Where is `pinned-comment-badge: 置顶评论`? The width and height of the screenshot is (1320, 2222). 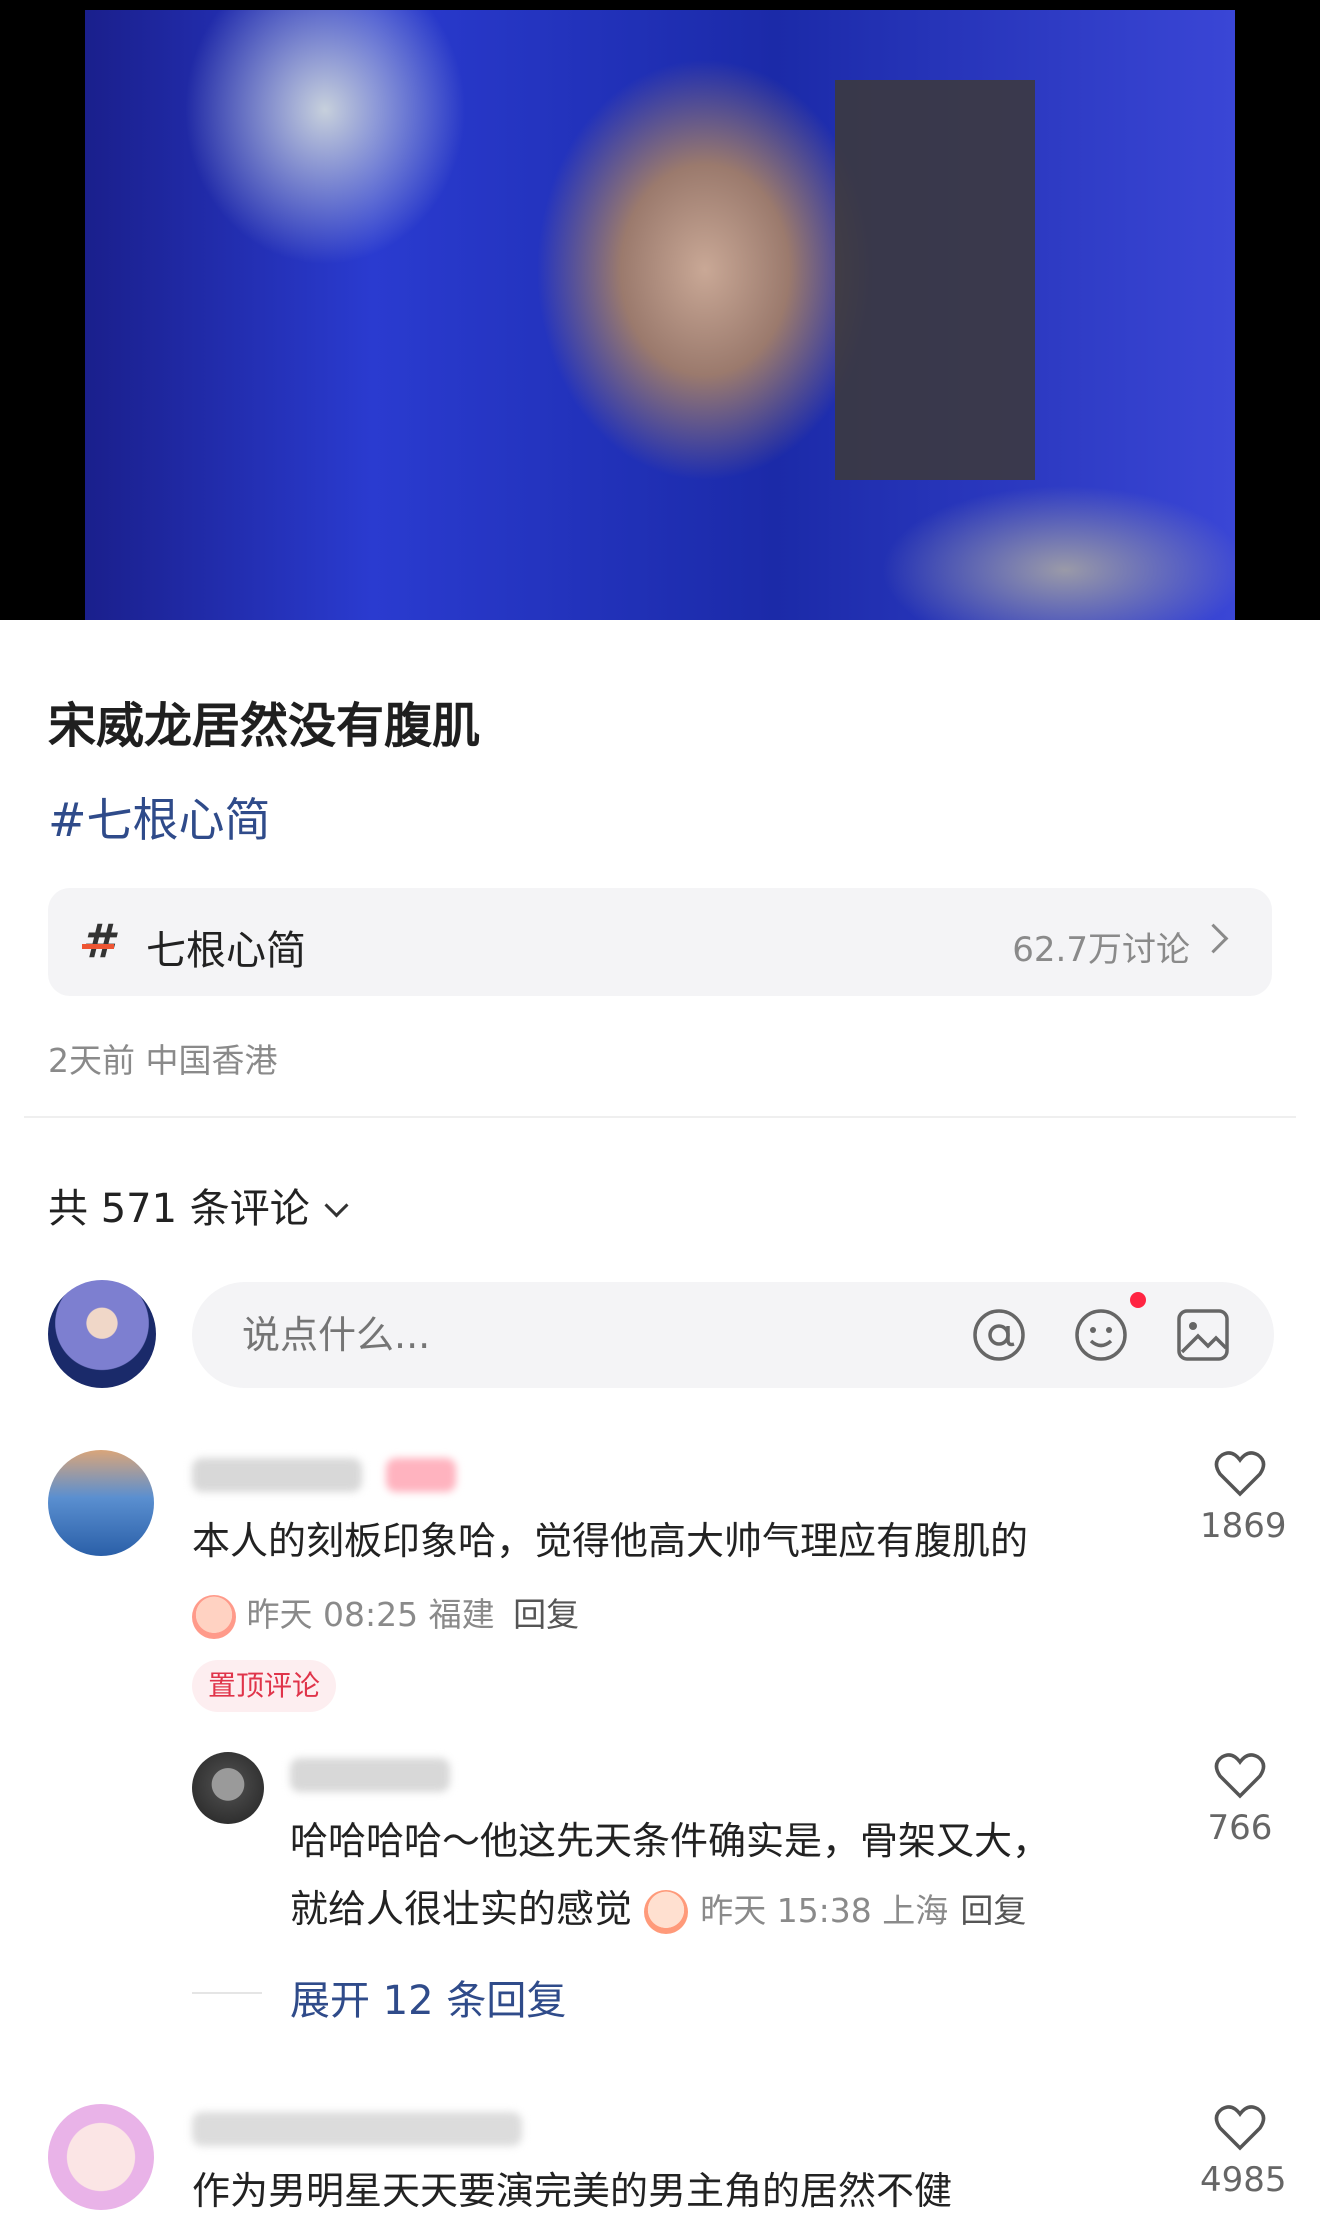 pinned-comment-badge: 置顶评论 is located at coordinates (264, 1686).